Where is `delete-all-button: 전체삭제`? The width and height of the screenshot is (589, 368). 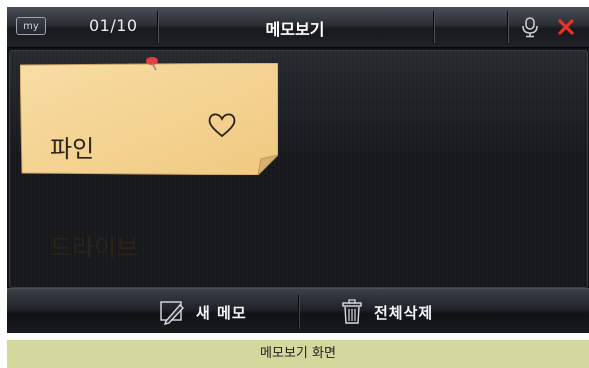
delete-all-button: 전체삭제 is located at coordinates (386, 312).